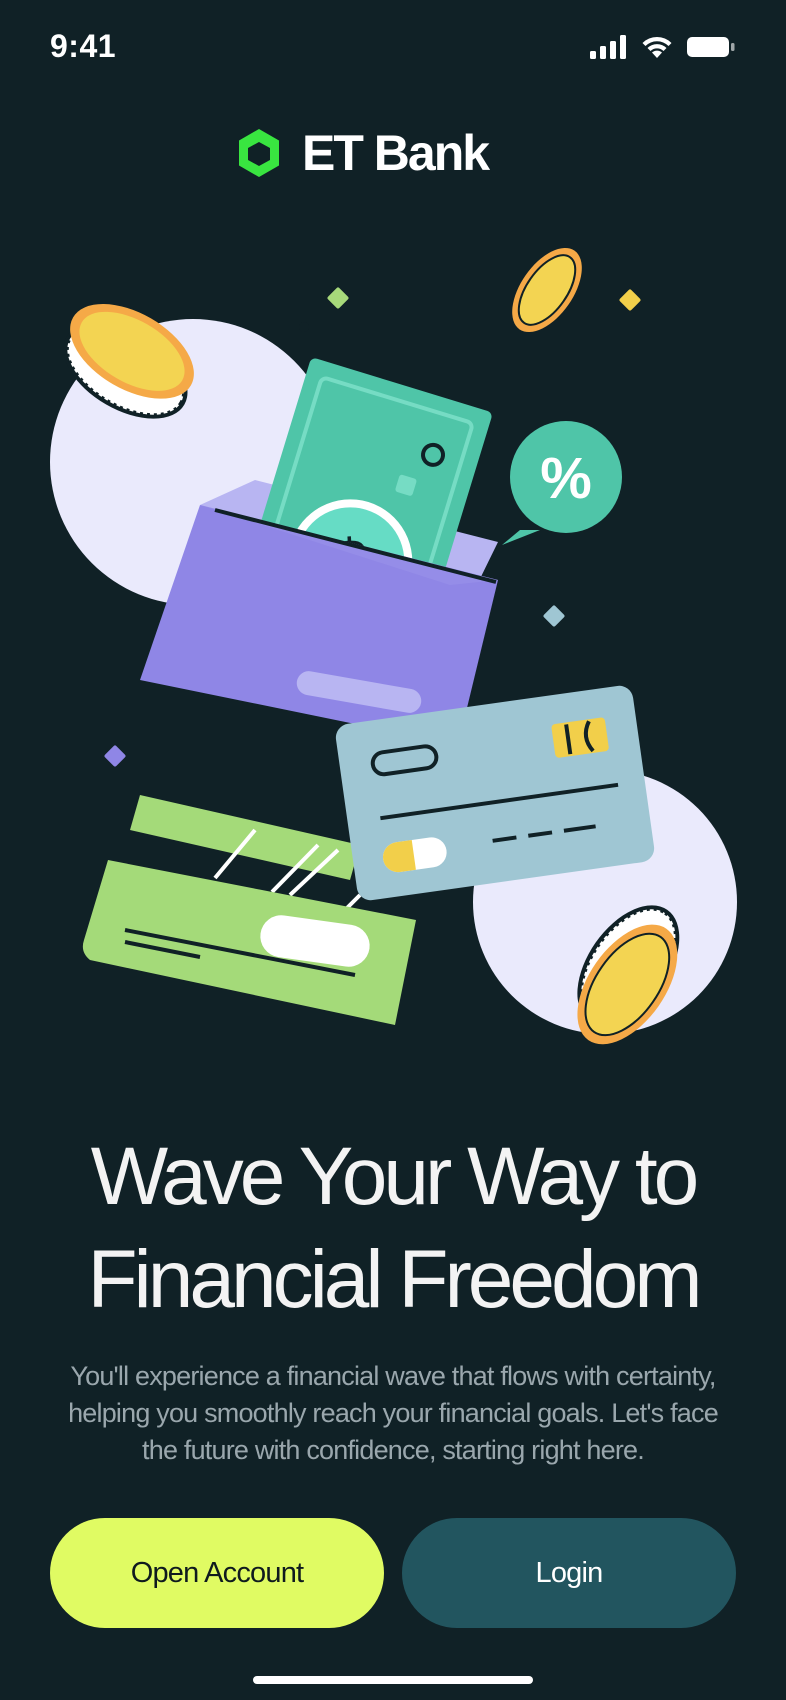  I want to click on wifi-icon, so click(657, 47).